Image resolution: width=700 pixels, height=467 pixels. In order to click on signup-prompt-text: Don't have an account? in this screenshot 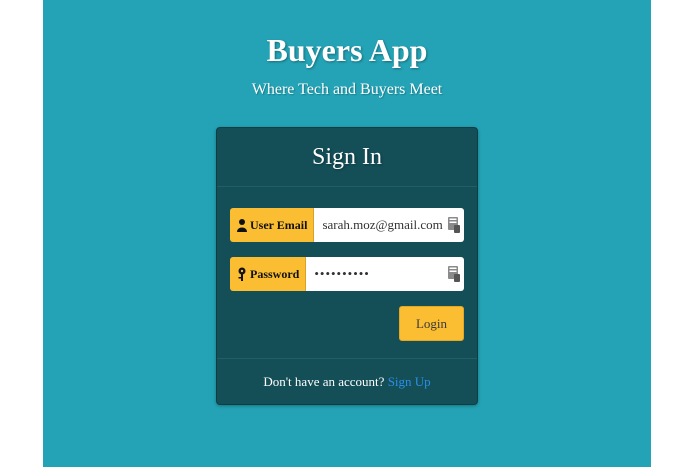, I will do `click(324, 381)`.